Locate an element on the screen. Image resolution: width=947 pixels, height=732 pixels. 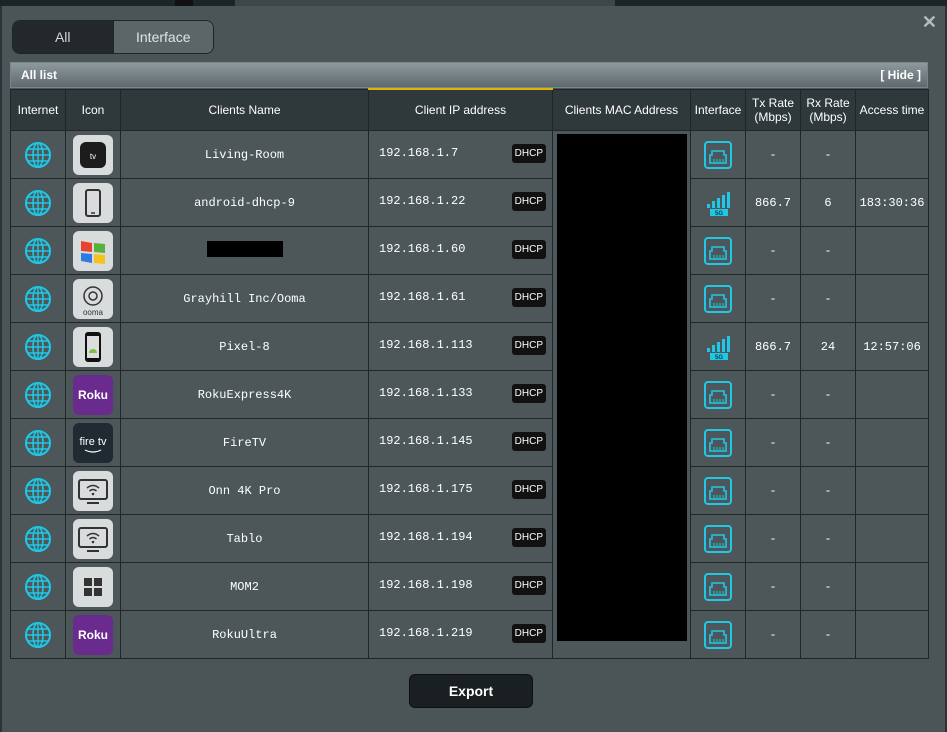
client-name-cell: Living-Room is located at coordinates (244, 154).